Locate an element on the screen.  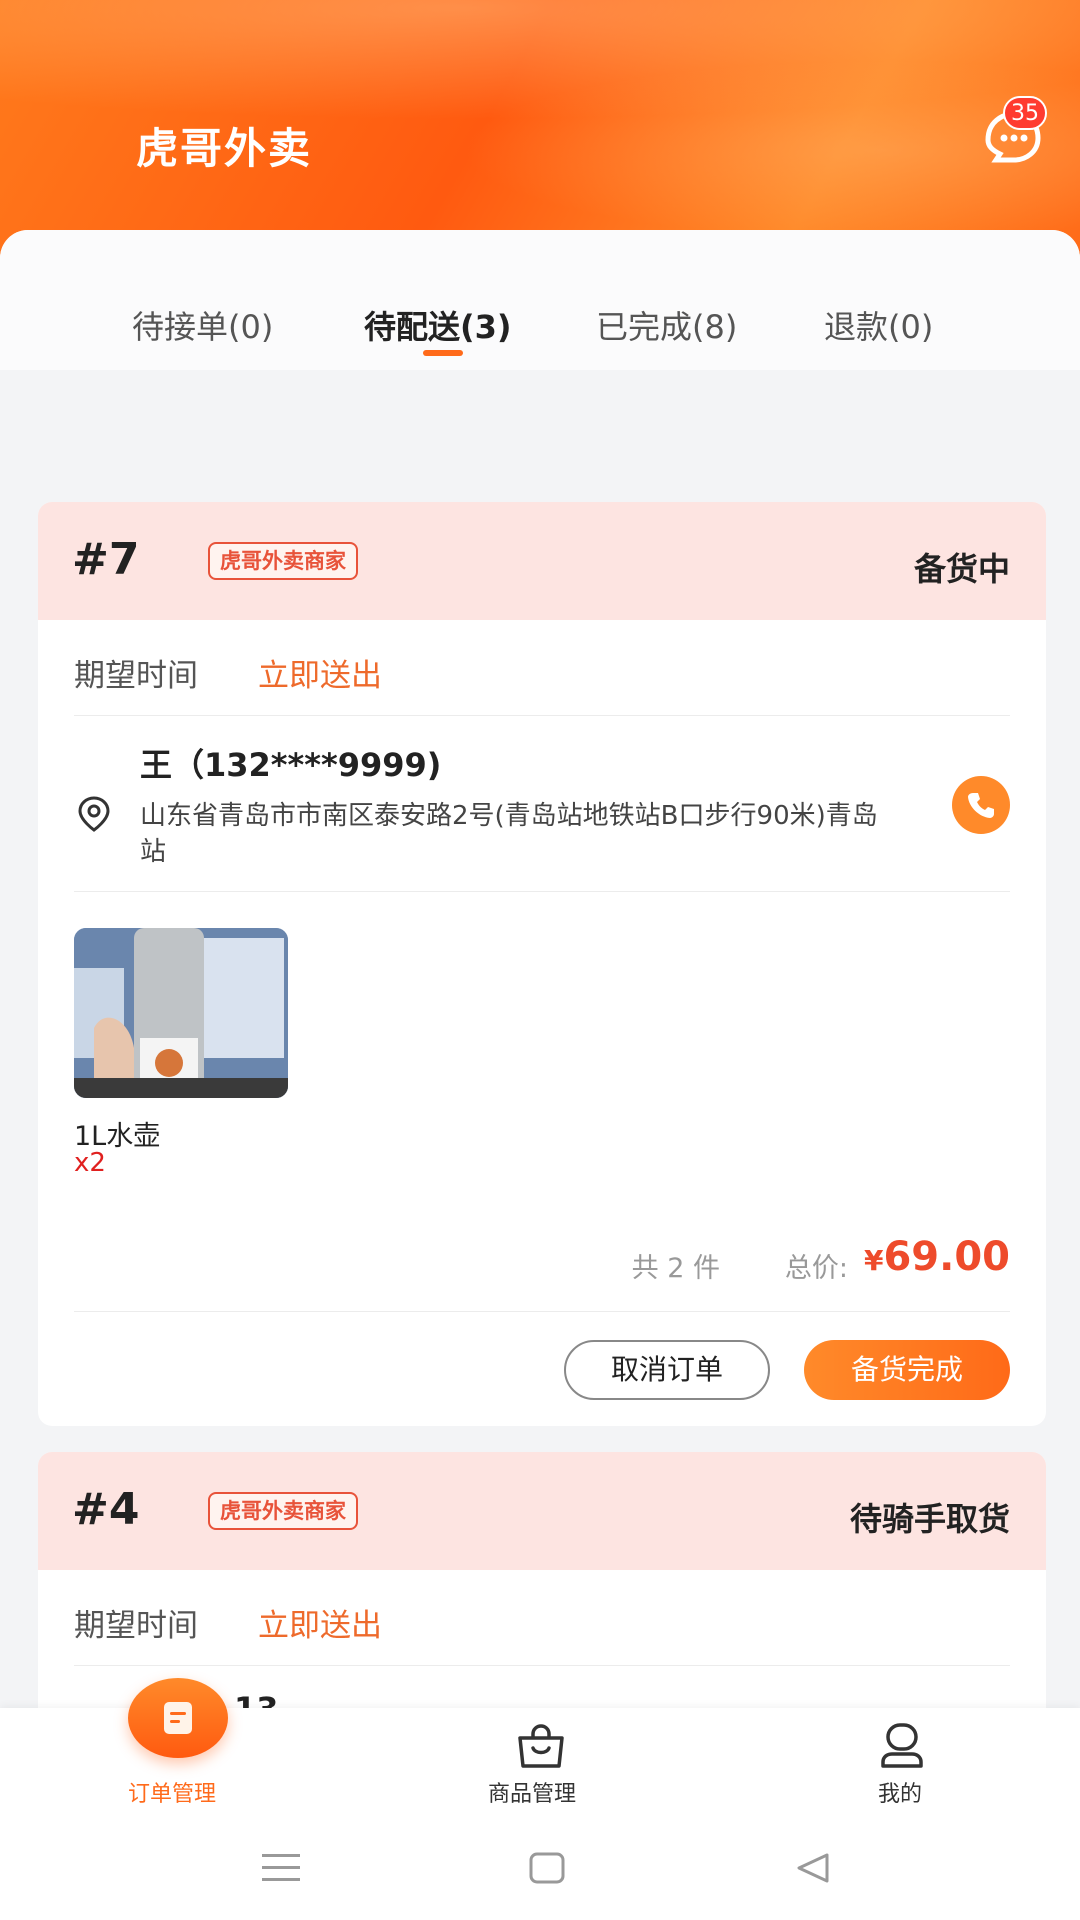
order-status: 备货中 is located at coordinates (961, 569).